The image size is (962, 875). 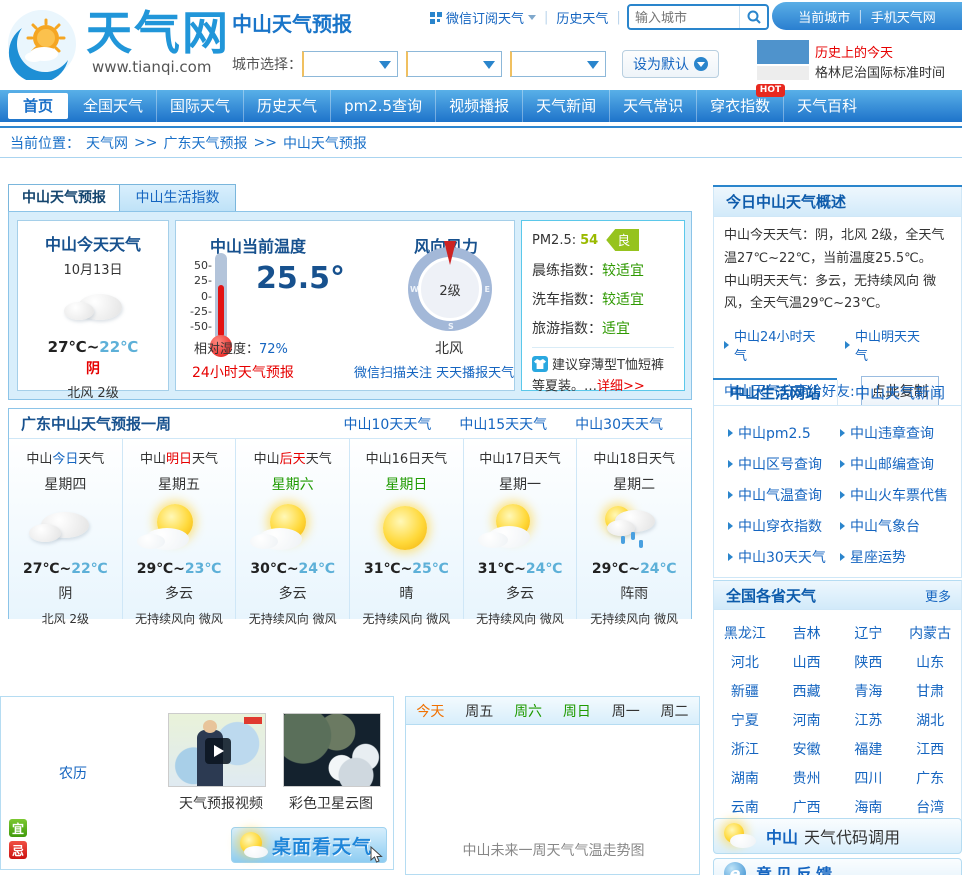 I want to click on yi-badge: 宜, so click(x=18, y=828).